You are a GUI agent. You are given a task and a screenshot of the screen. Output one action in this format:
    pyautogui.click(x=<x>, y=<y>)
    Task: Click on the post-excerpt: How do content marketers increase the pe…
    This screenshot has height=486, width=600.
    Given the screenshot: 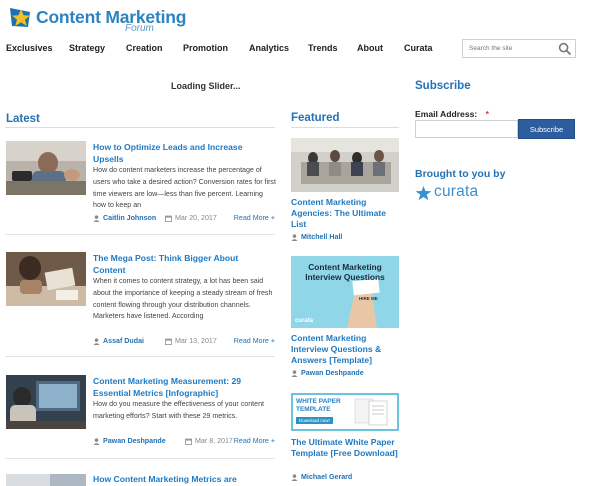 What is the action you would take?
    pyautogui.click(x=184, y=188)
    